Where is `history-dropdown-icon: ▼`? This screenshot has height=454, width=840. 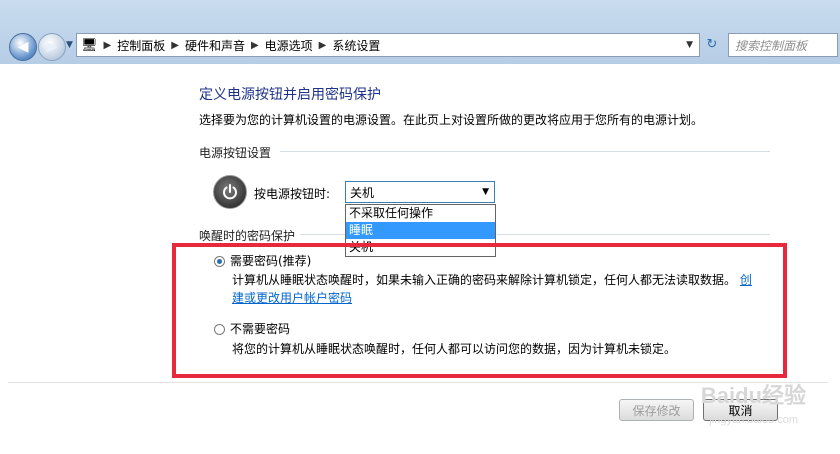
history-dropdown-icon: ▼ is located at coordinates (69, 45).